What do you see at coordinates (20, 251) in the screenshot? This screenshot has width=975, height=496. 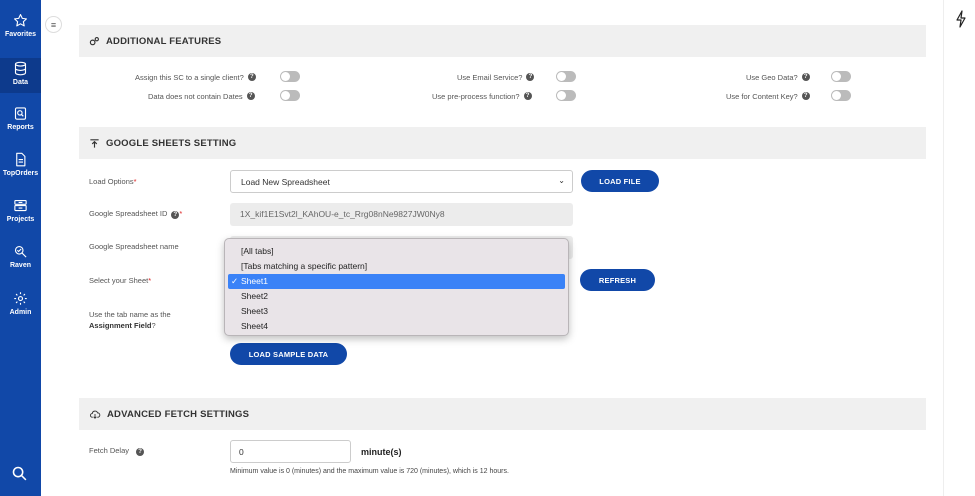 I see `raven-icon` at bounding box center [20, 251].